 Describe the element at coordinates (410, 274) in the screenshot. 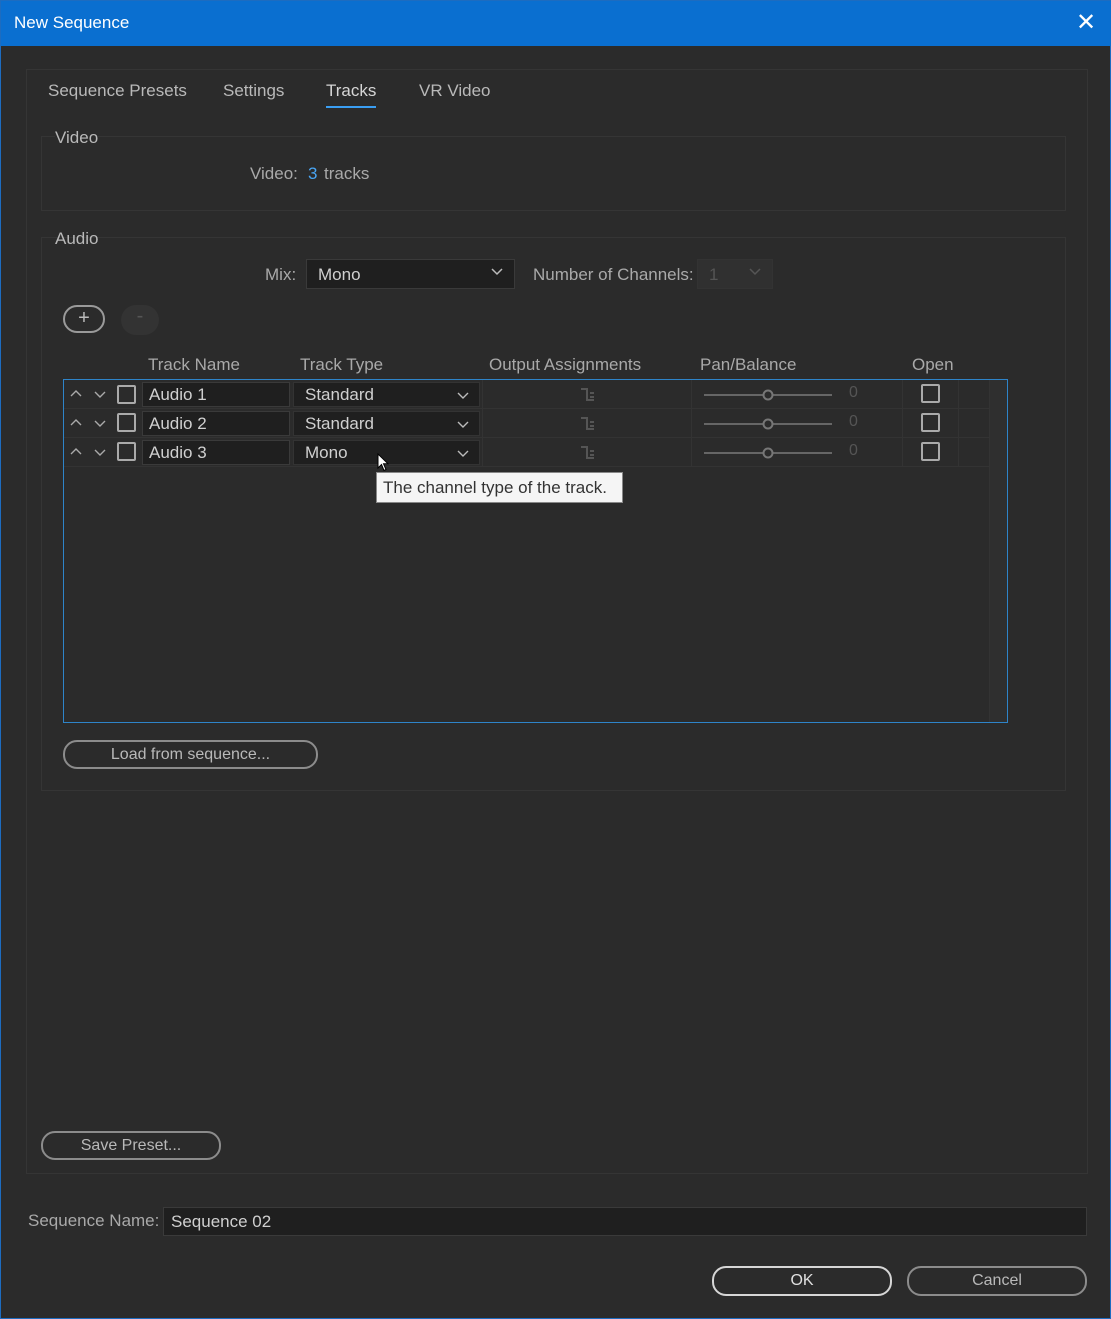

I see `mix-dropdown: Mono` at that location.